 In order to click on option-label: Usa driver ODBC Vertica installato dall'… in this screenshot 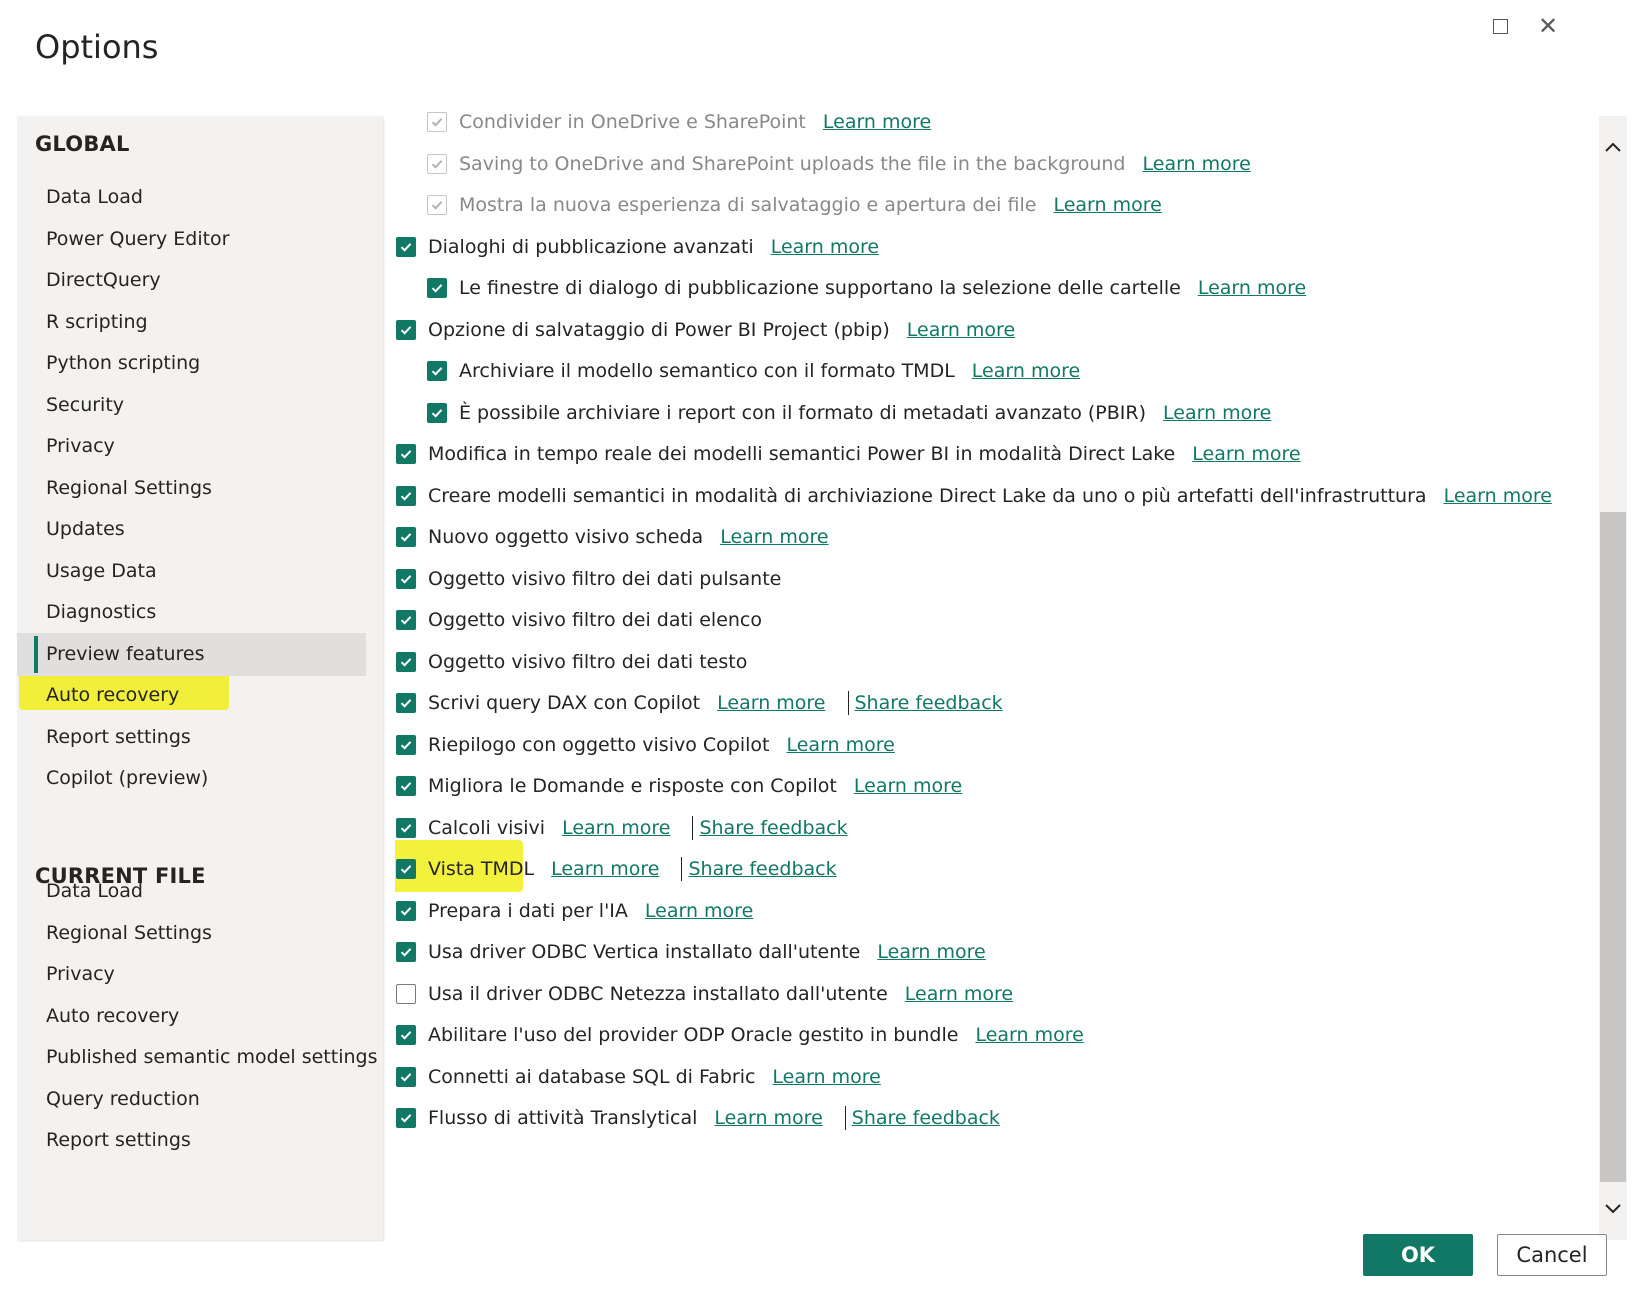, I will do `click(644, 952)`.